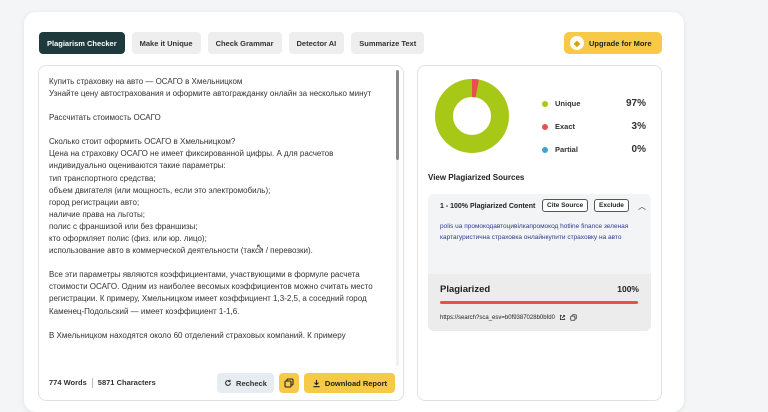  Describe the element at coordinates (545, 149) in the screenshot. I see `legend-dot-partial` at that location.